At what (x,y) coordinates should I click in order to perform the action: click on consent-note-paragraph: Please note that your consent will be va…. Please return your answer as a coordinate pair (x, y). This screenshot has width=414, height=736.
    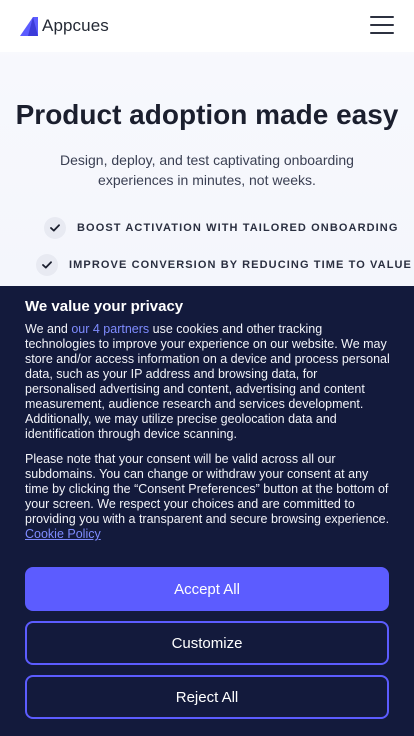
    Looking at the image, I should click on (207, 497).